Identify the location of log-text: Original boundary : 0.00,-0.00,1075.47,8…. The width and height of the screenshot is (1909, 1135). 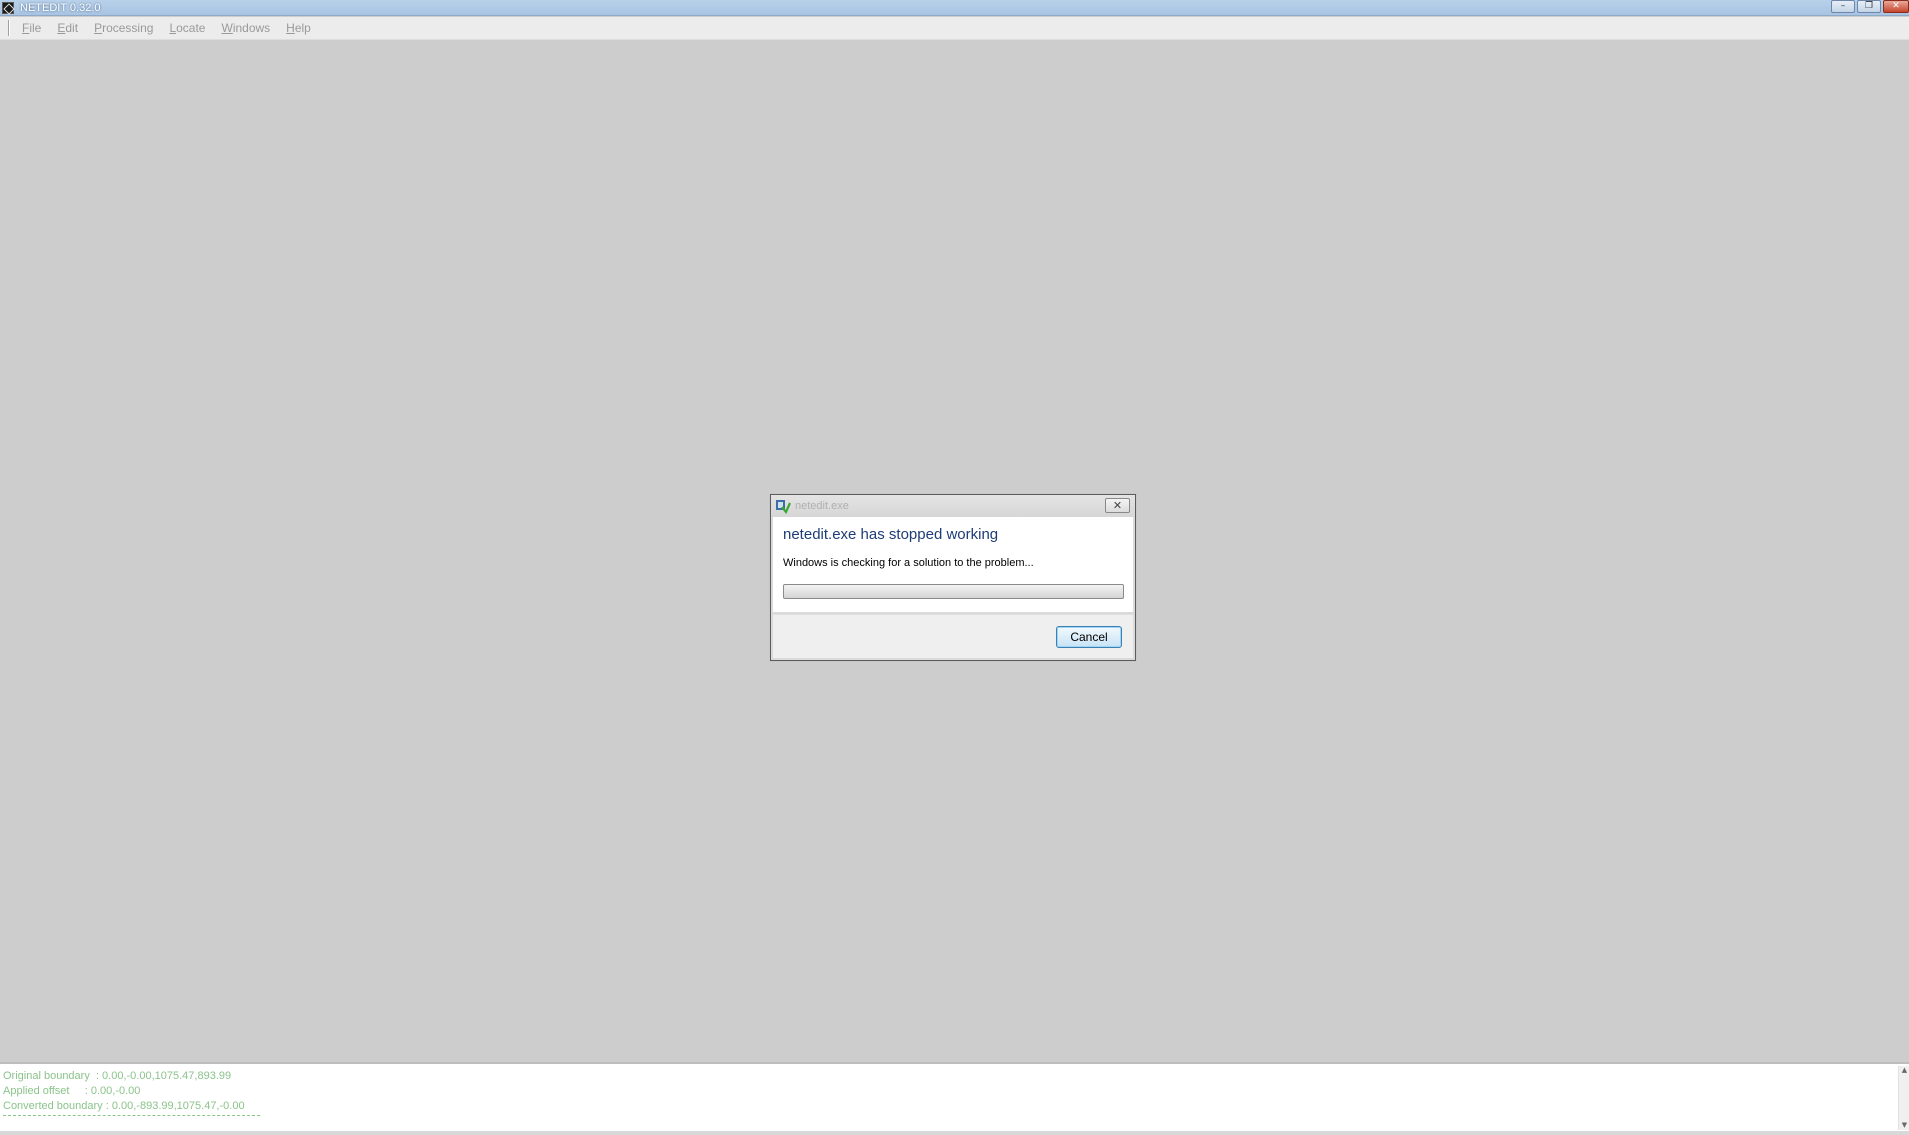
(124, 1091).